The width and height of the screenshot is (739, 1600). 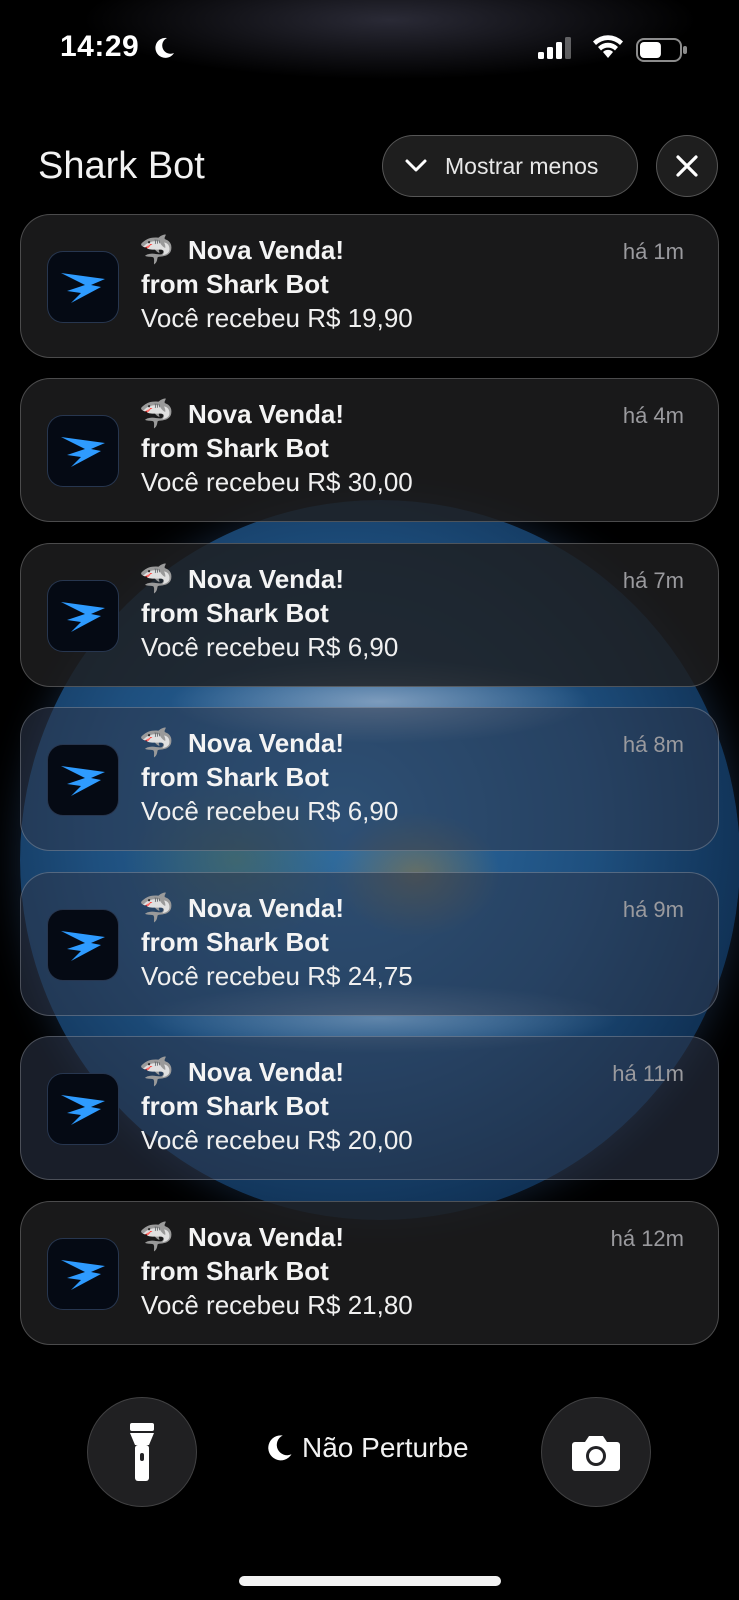 What do you see at coordinates (277, 1305) in the screenshot?
I see `notification-body: Você recebeu R$ 21,80` at bounding box center [277, 1305].